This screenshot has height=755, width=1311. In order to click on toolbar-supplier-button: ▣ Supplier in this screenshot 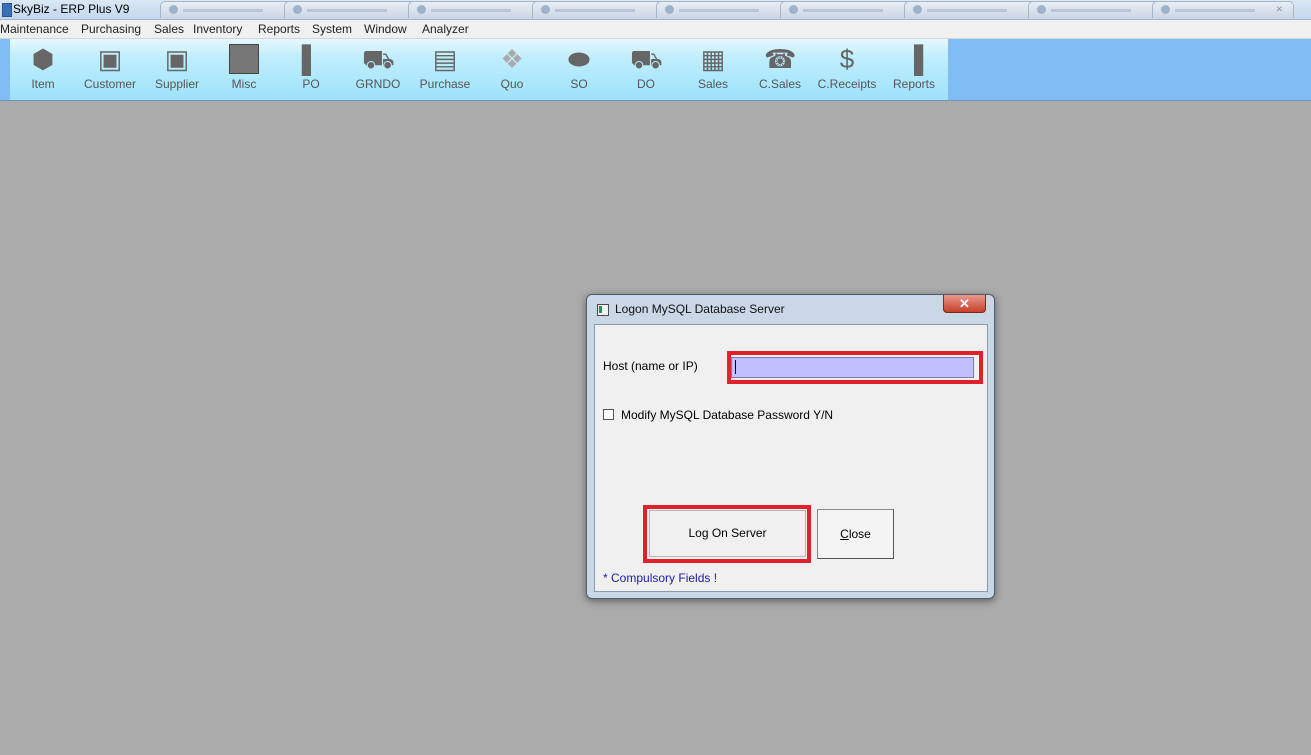, I will do `click(177, 69)`.